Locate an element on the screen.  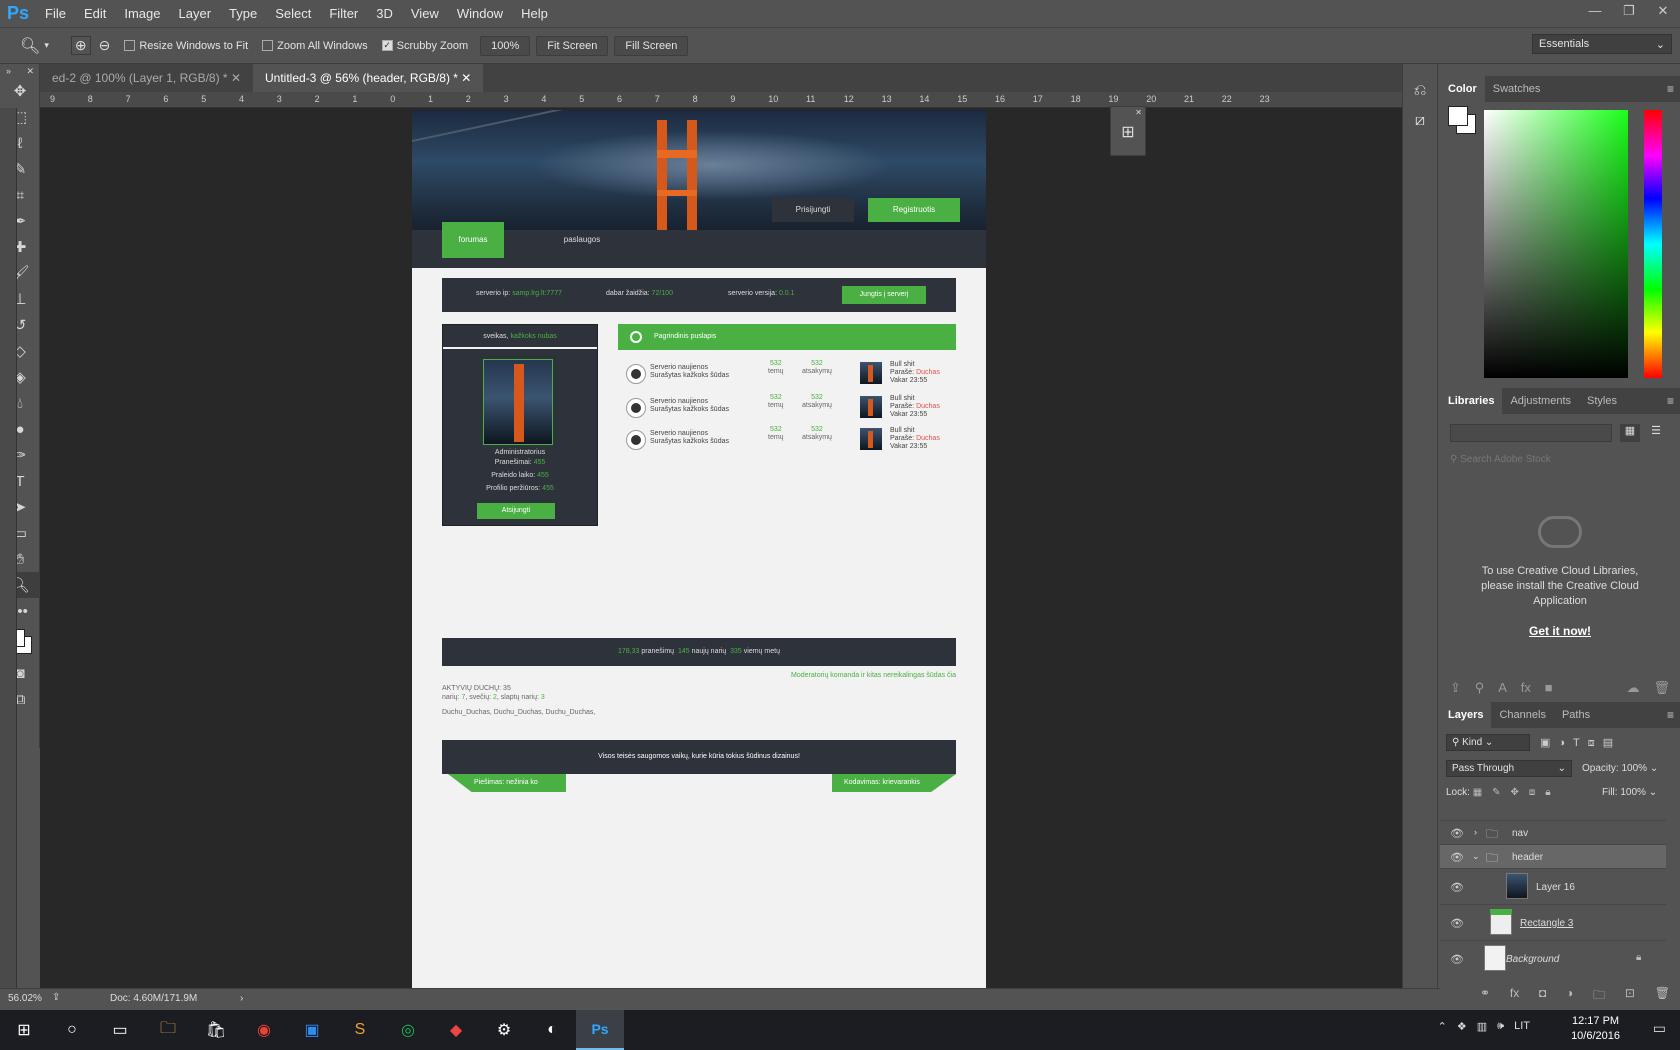
floating-mini-panel: ✕ ⊞ is located at coordinates (1128, 131).